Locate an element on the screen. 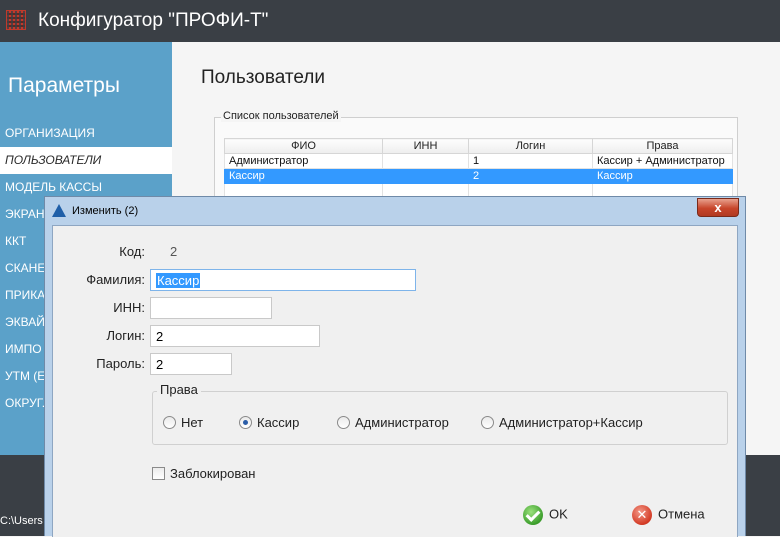  blocked-checkbox: Заблокирован is located at coordinates (203, 473).